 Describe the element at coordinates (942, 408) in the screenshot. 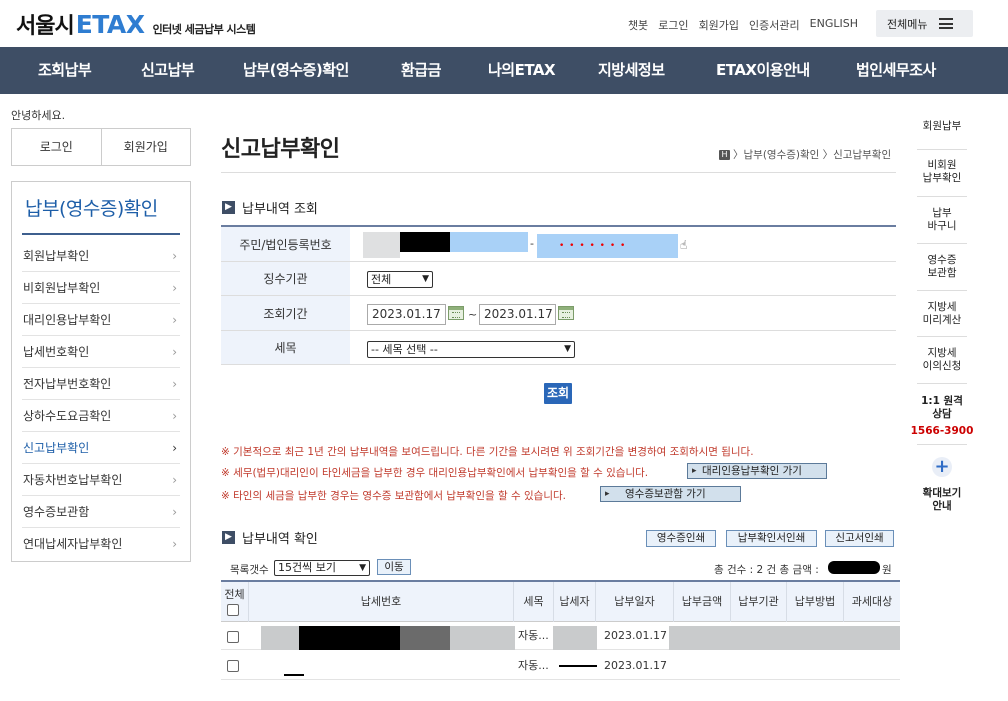

I see `quick-remote-consult: 1:1 원격 상담` at that location.